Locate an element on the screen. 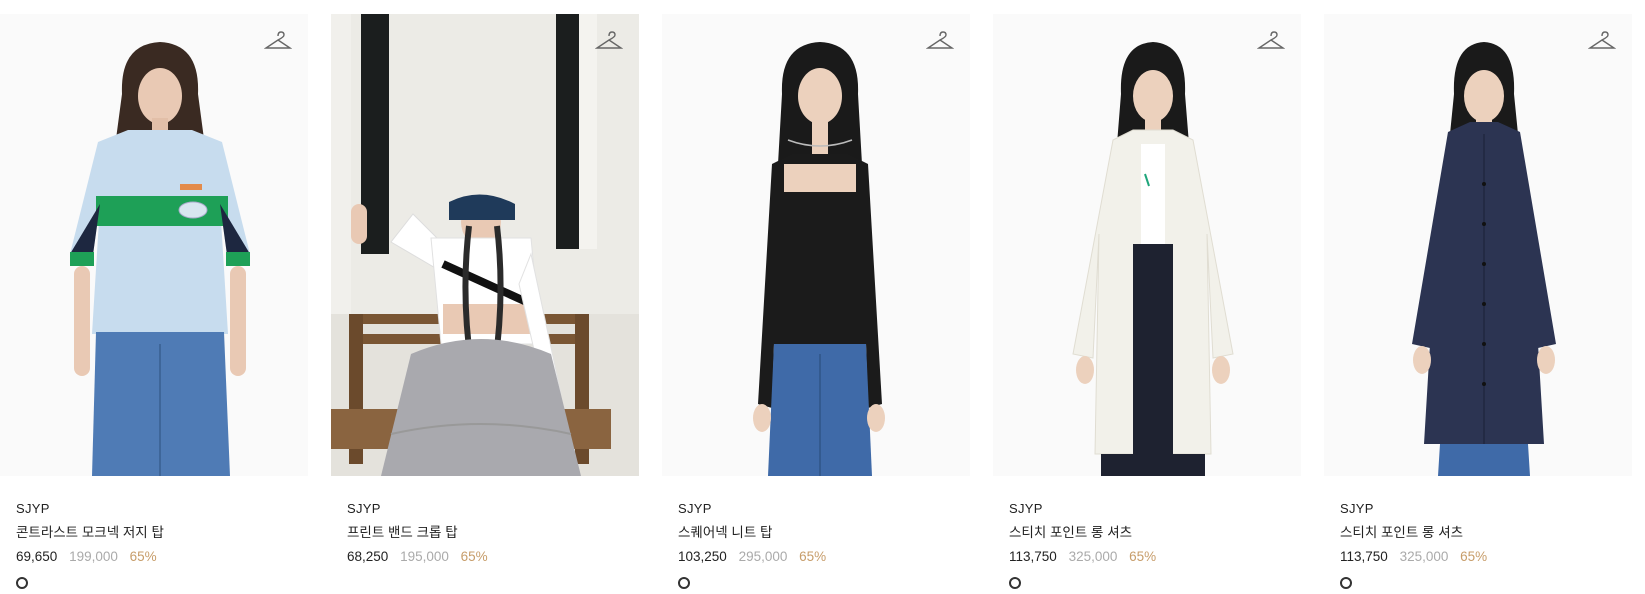  original-price: 195,000 is located at coordinates (424, 556).